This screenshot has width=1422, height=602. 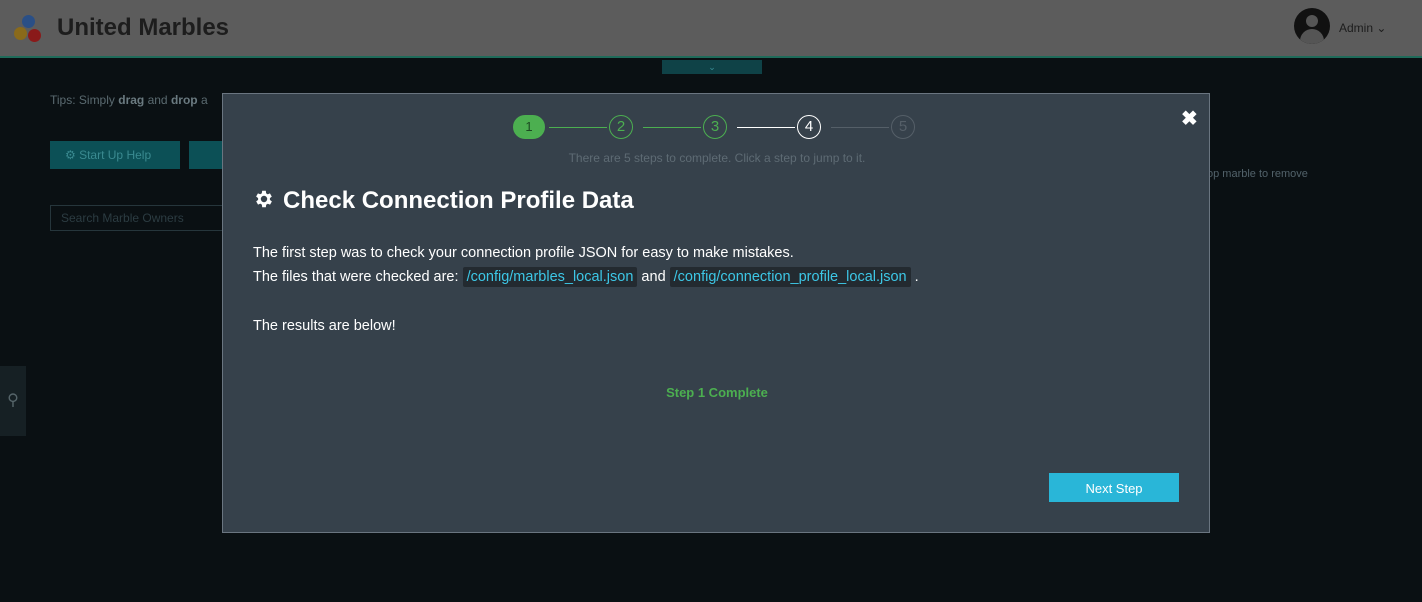 I want to click on marbles-logo-icon, so click(x=29, y=30).